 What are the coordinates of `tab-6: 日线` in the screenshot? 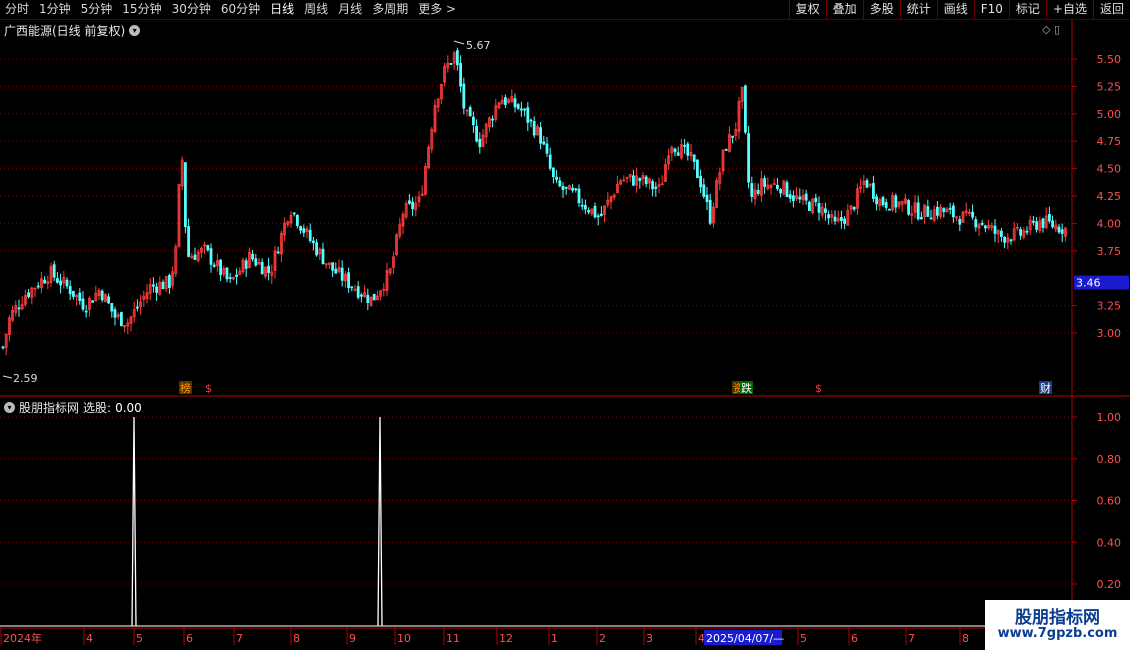 It's located at (282, 9).